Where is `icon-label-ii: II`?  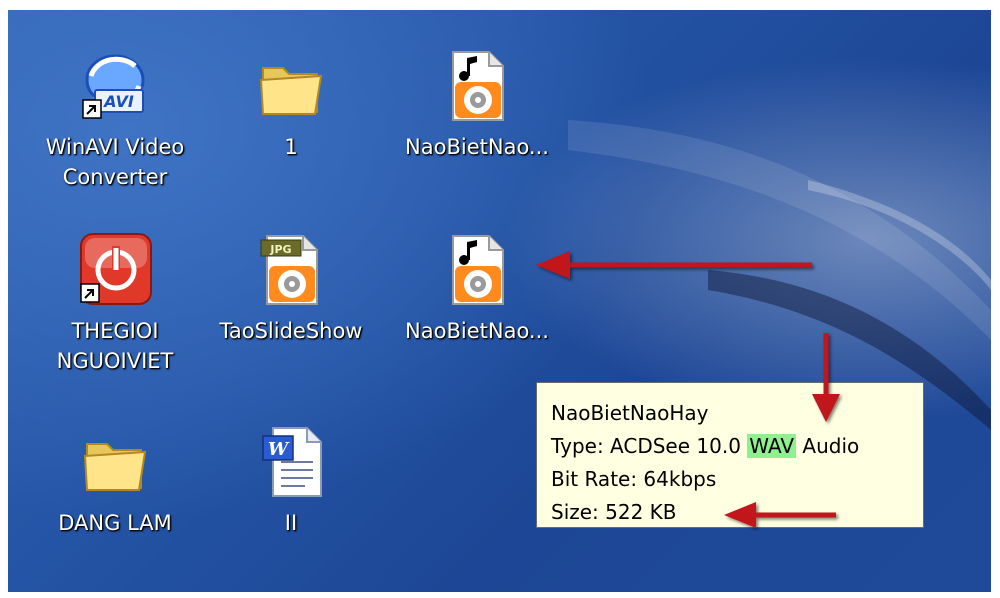 icon-label-ii: II is located at coordinates (291, 523).